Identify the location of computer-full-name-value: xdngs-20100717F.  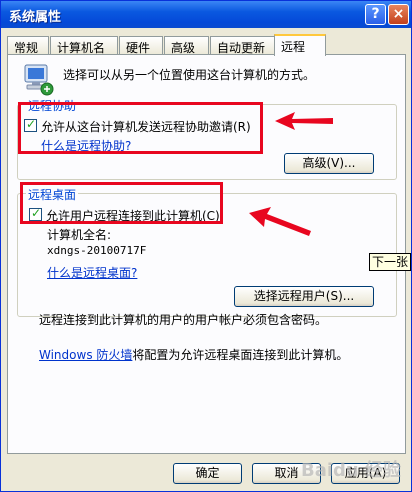
(97, 250).